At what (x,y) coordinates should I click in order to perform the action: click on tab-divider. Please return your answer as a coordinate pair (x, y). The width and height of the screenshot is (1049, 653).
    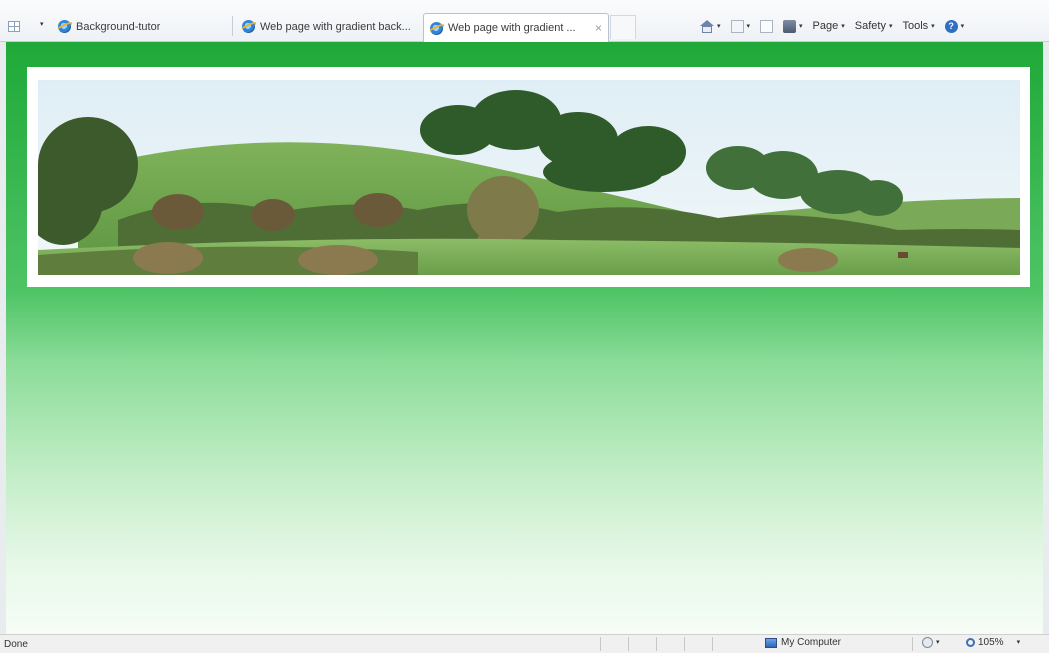
    Looking at the image, I should click on (232, 26).